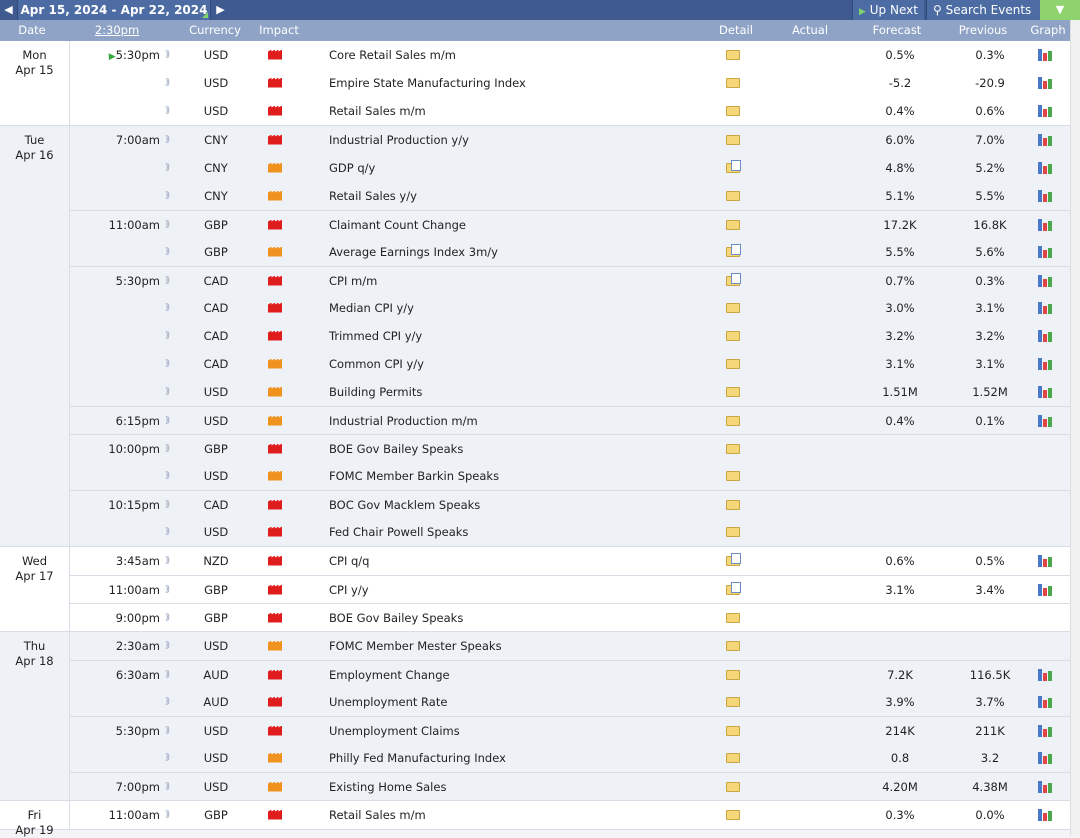 The width and height of the screenshot is (1080, 838). I want to click on event-row: 11:00am)) GBP CPI y/y 3.1% 3.4%, so click(570, 589).